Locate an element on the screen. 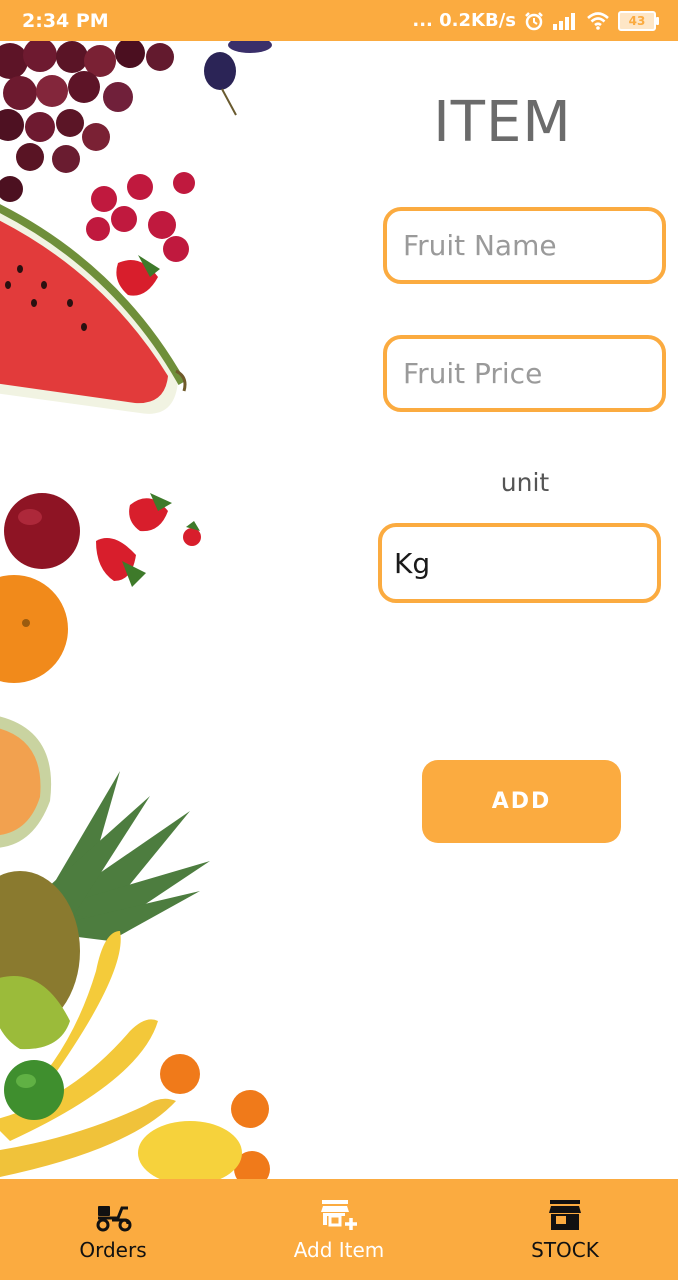  nav-add-item: Add Item is located at coordinates (339, 1229).